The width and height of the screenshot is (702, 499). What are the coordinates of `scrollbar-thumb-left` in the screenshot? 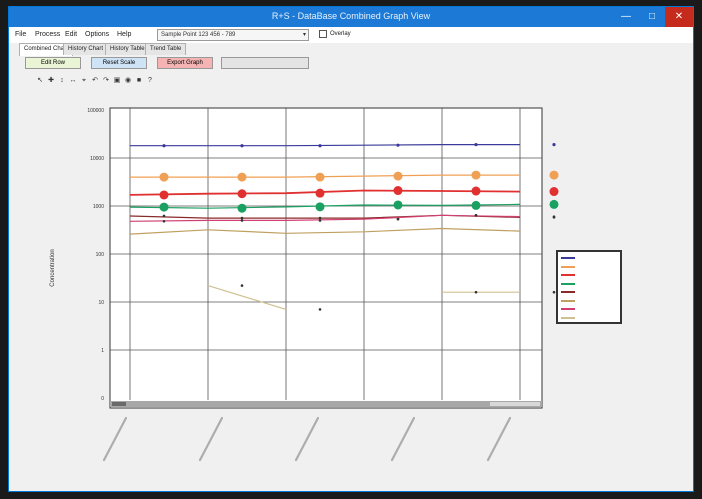 It's located at (119, 404).